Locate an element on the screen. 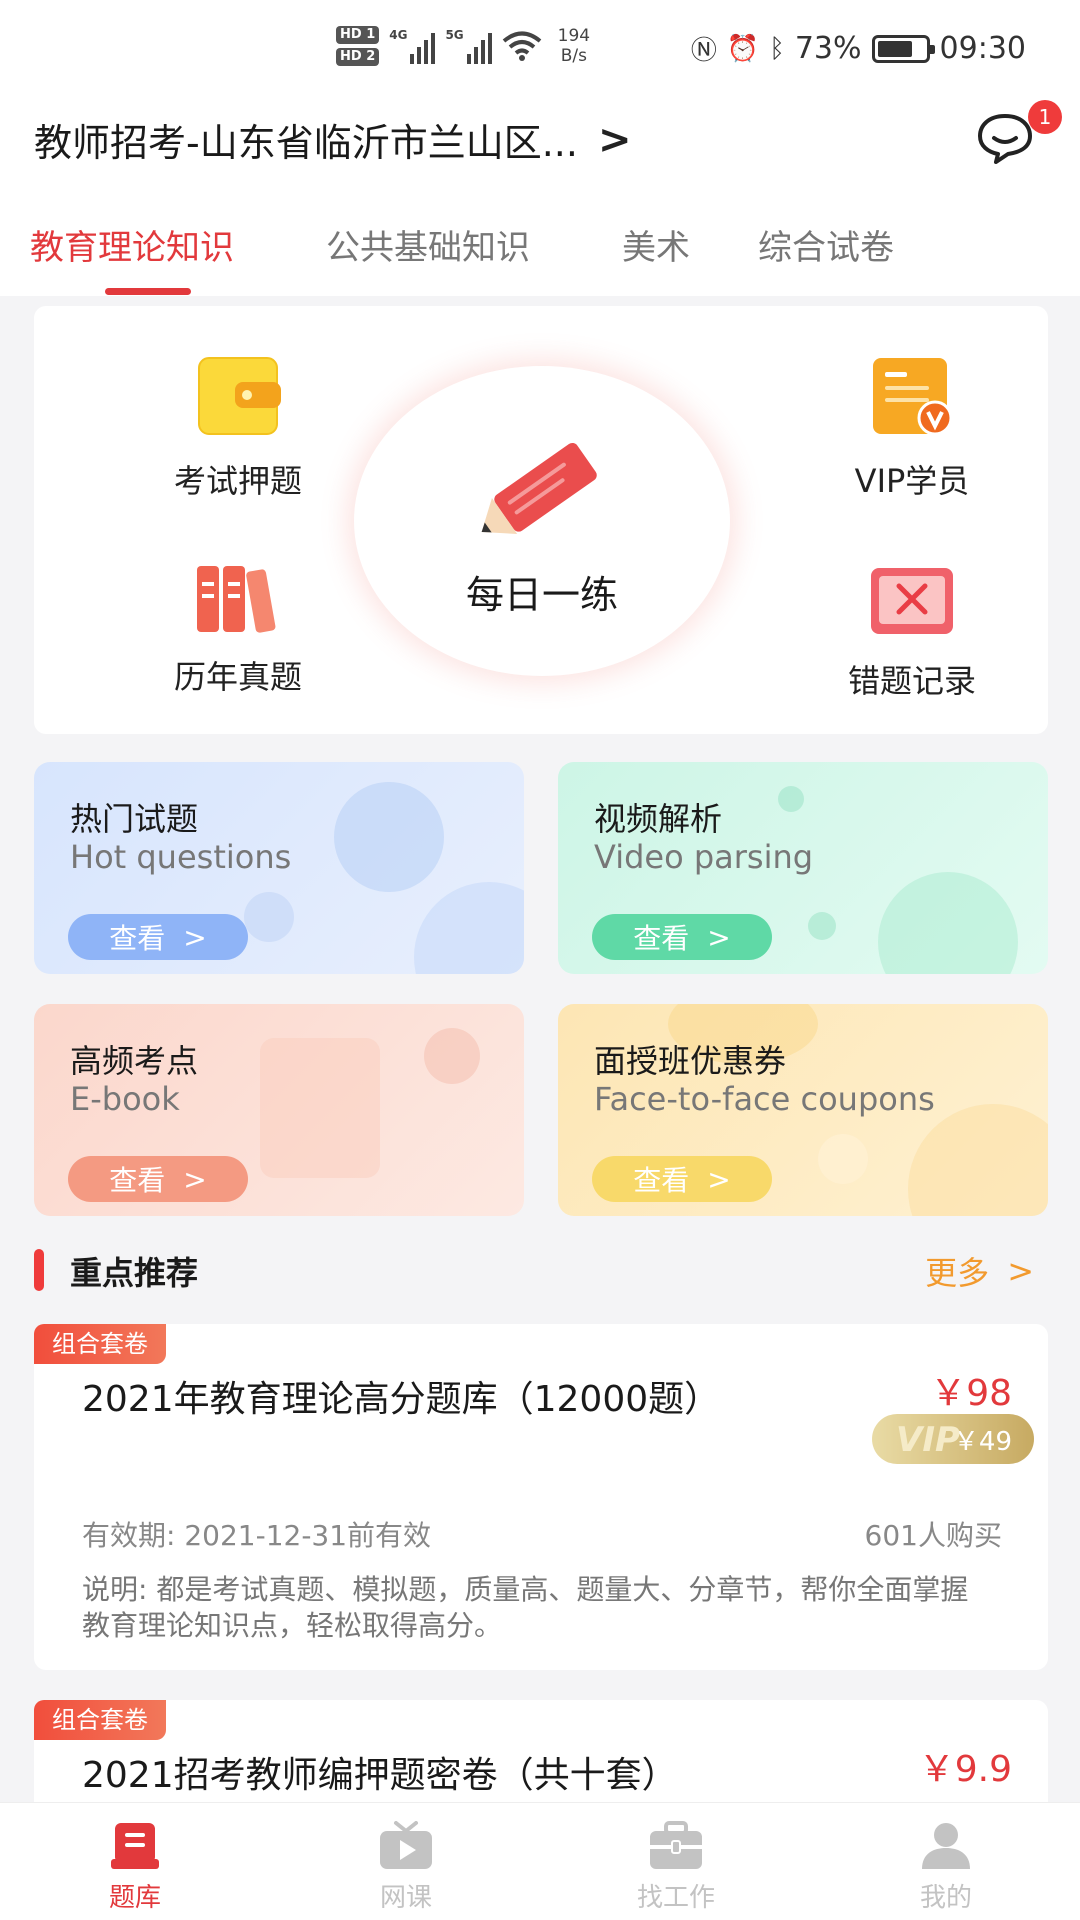  video-parsing-view-button: 查看 > is located at coordinates (682, 937).